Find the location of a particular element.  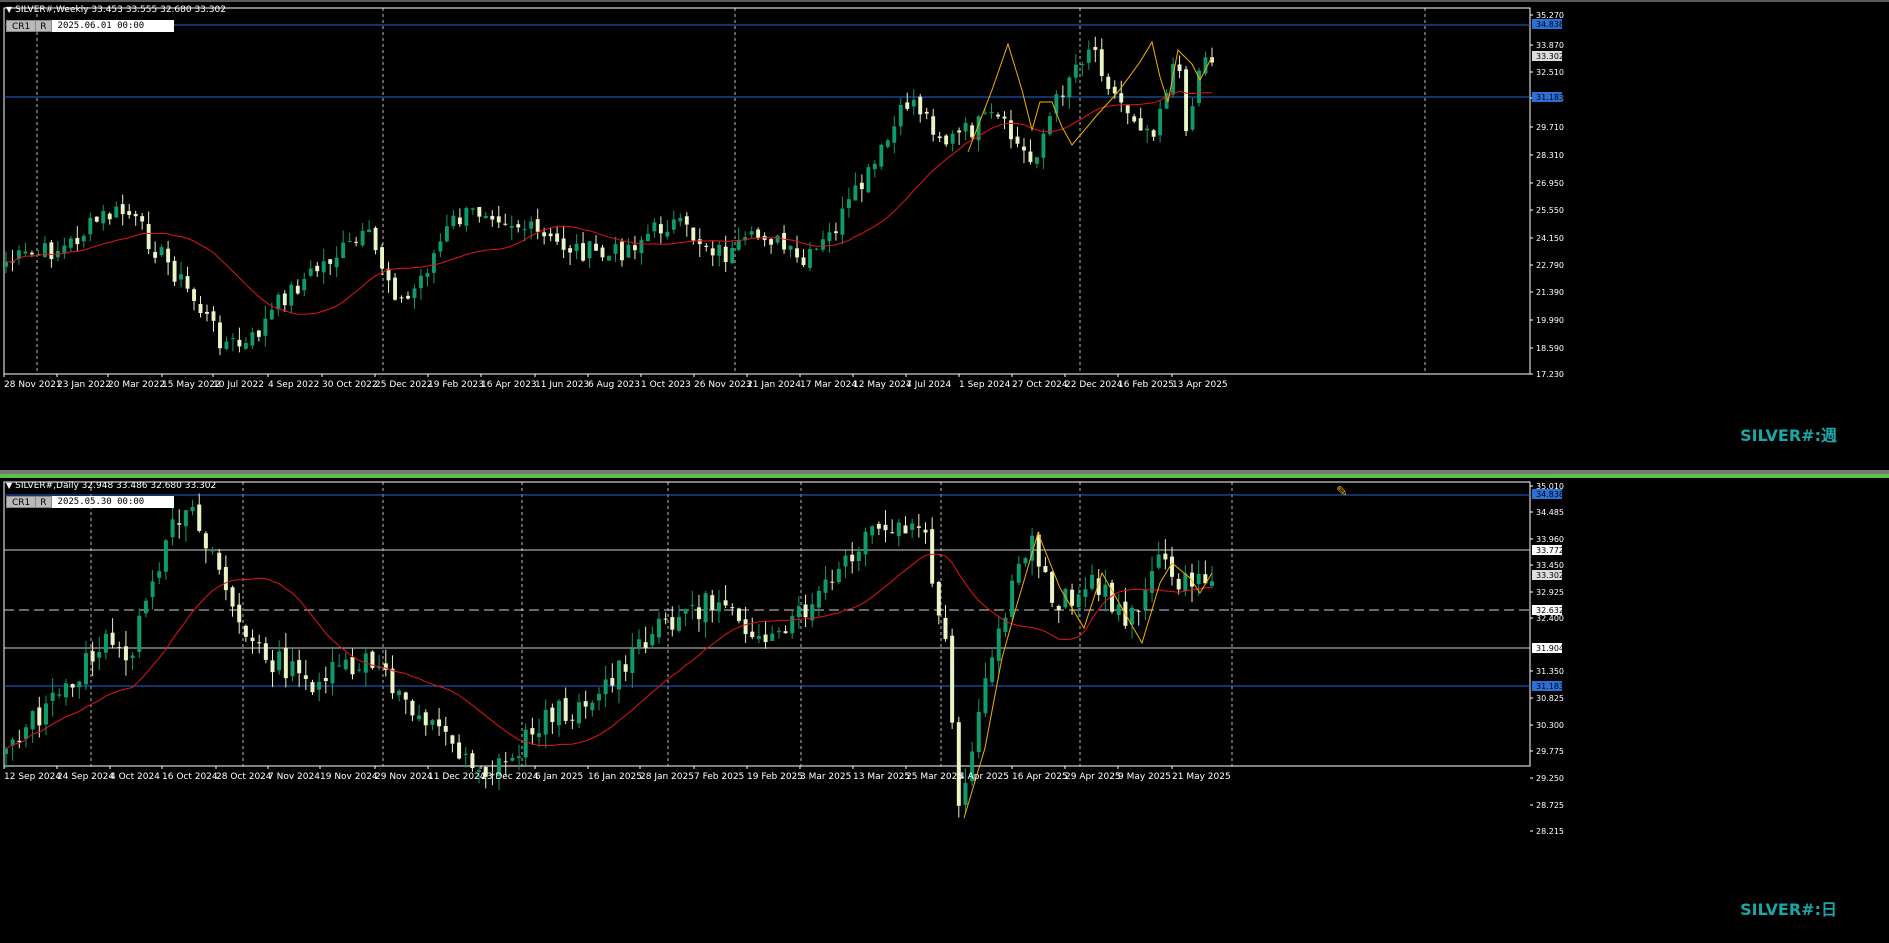

x-axis-label: 4 Sep 2022 is located at coordinates (293, 385).